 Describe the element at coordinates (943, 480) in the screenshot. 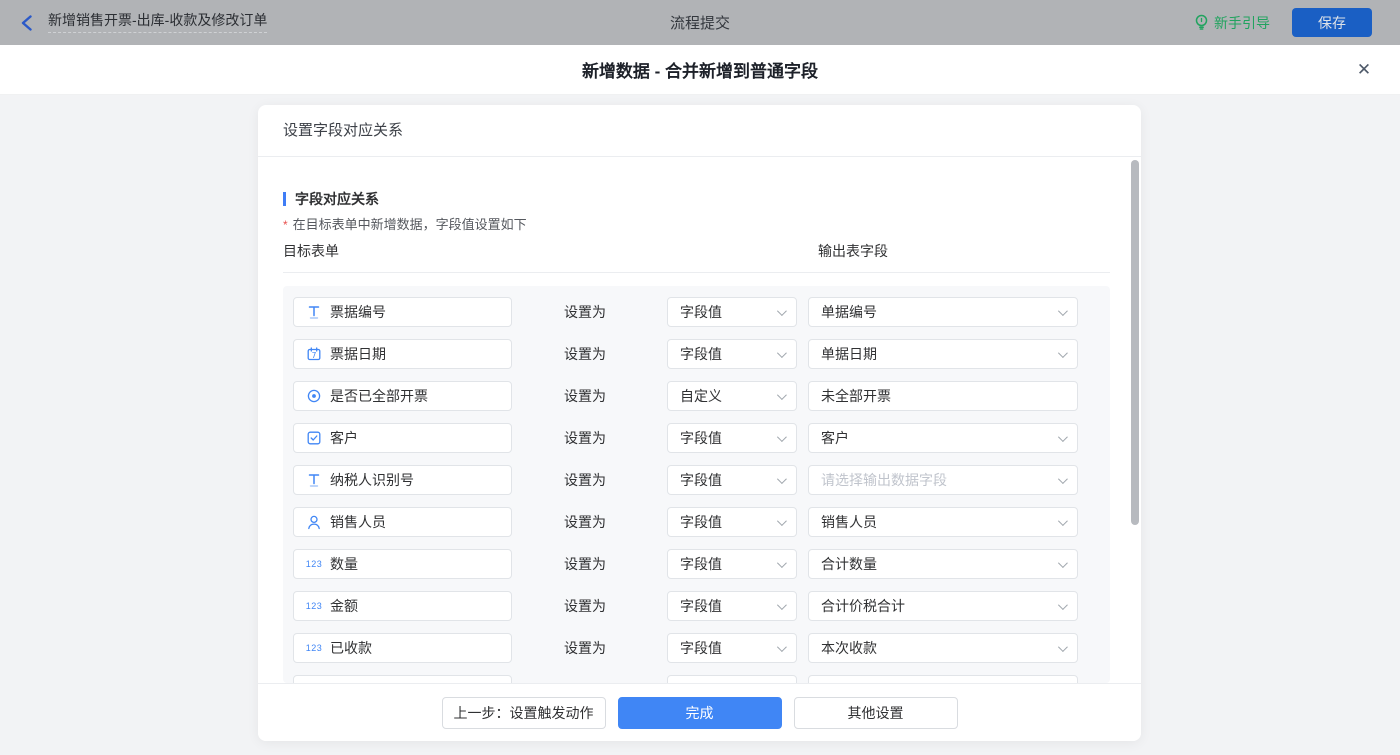

I see `output-field-select: 请选择输出数据字段` at that location.